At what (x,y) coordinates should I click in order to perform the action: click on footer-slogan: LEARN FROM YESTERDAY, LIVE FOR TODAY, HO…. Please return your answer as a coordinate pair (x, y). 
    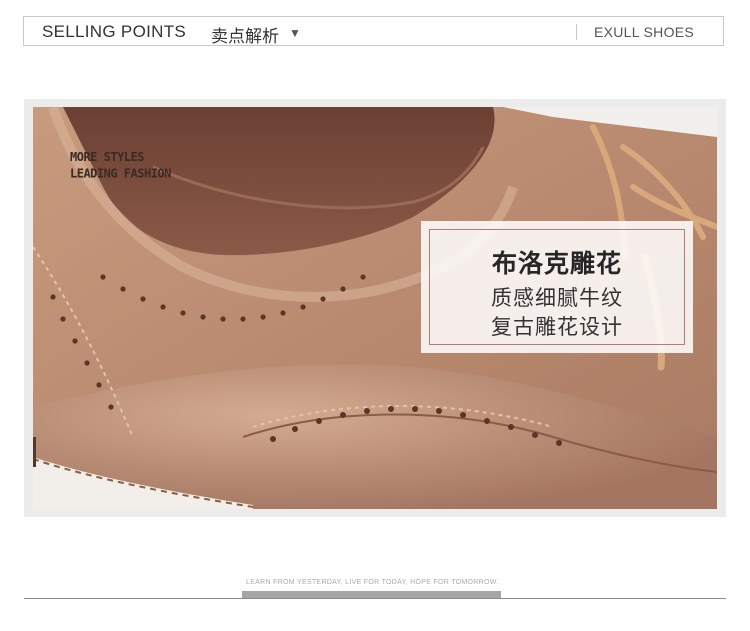
    Looking at the image, I should click on (372, 582).